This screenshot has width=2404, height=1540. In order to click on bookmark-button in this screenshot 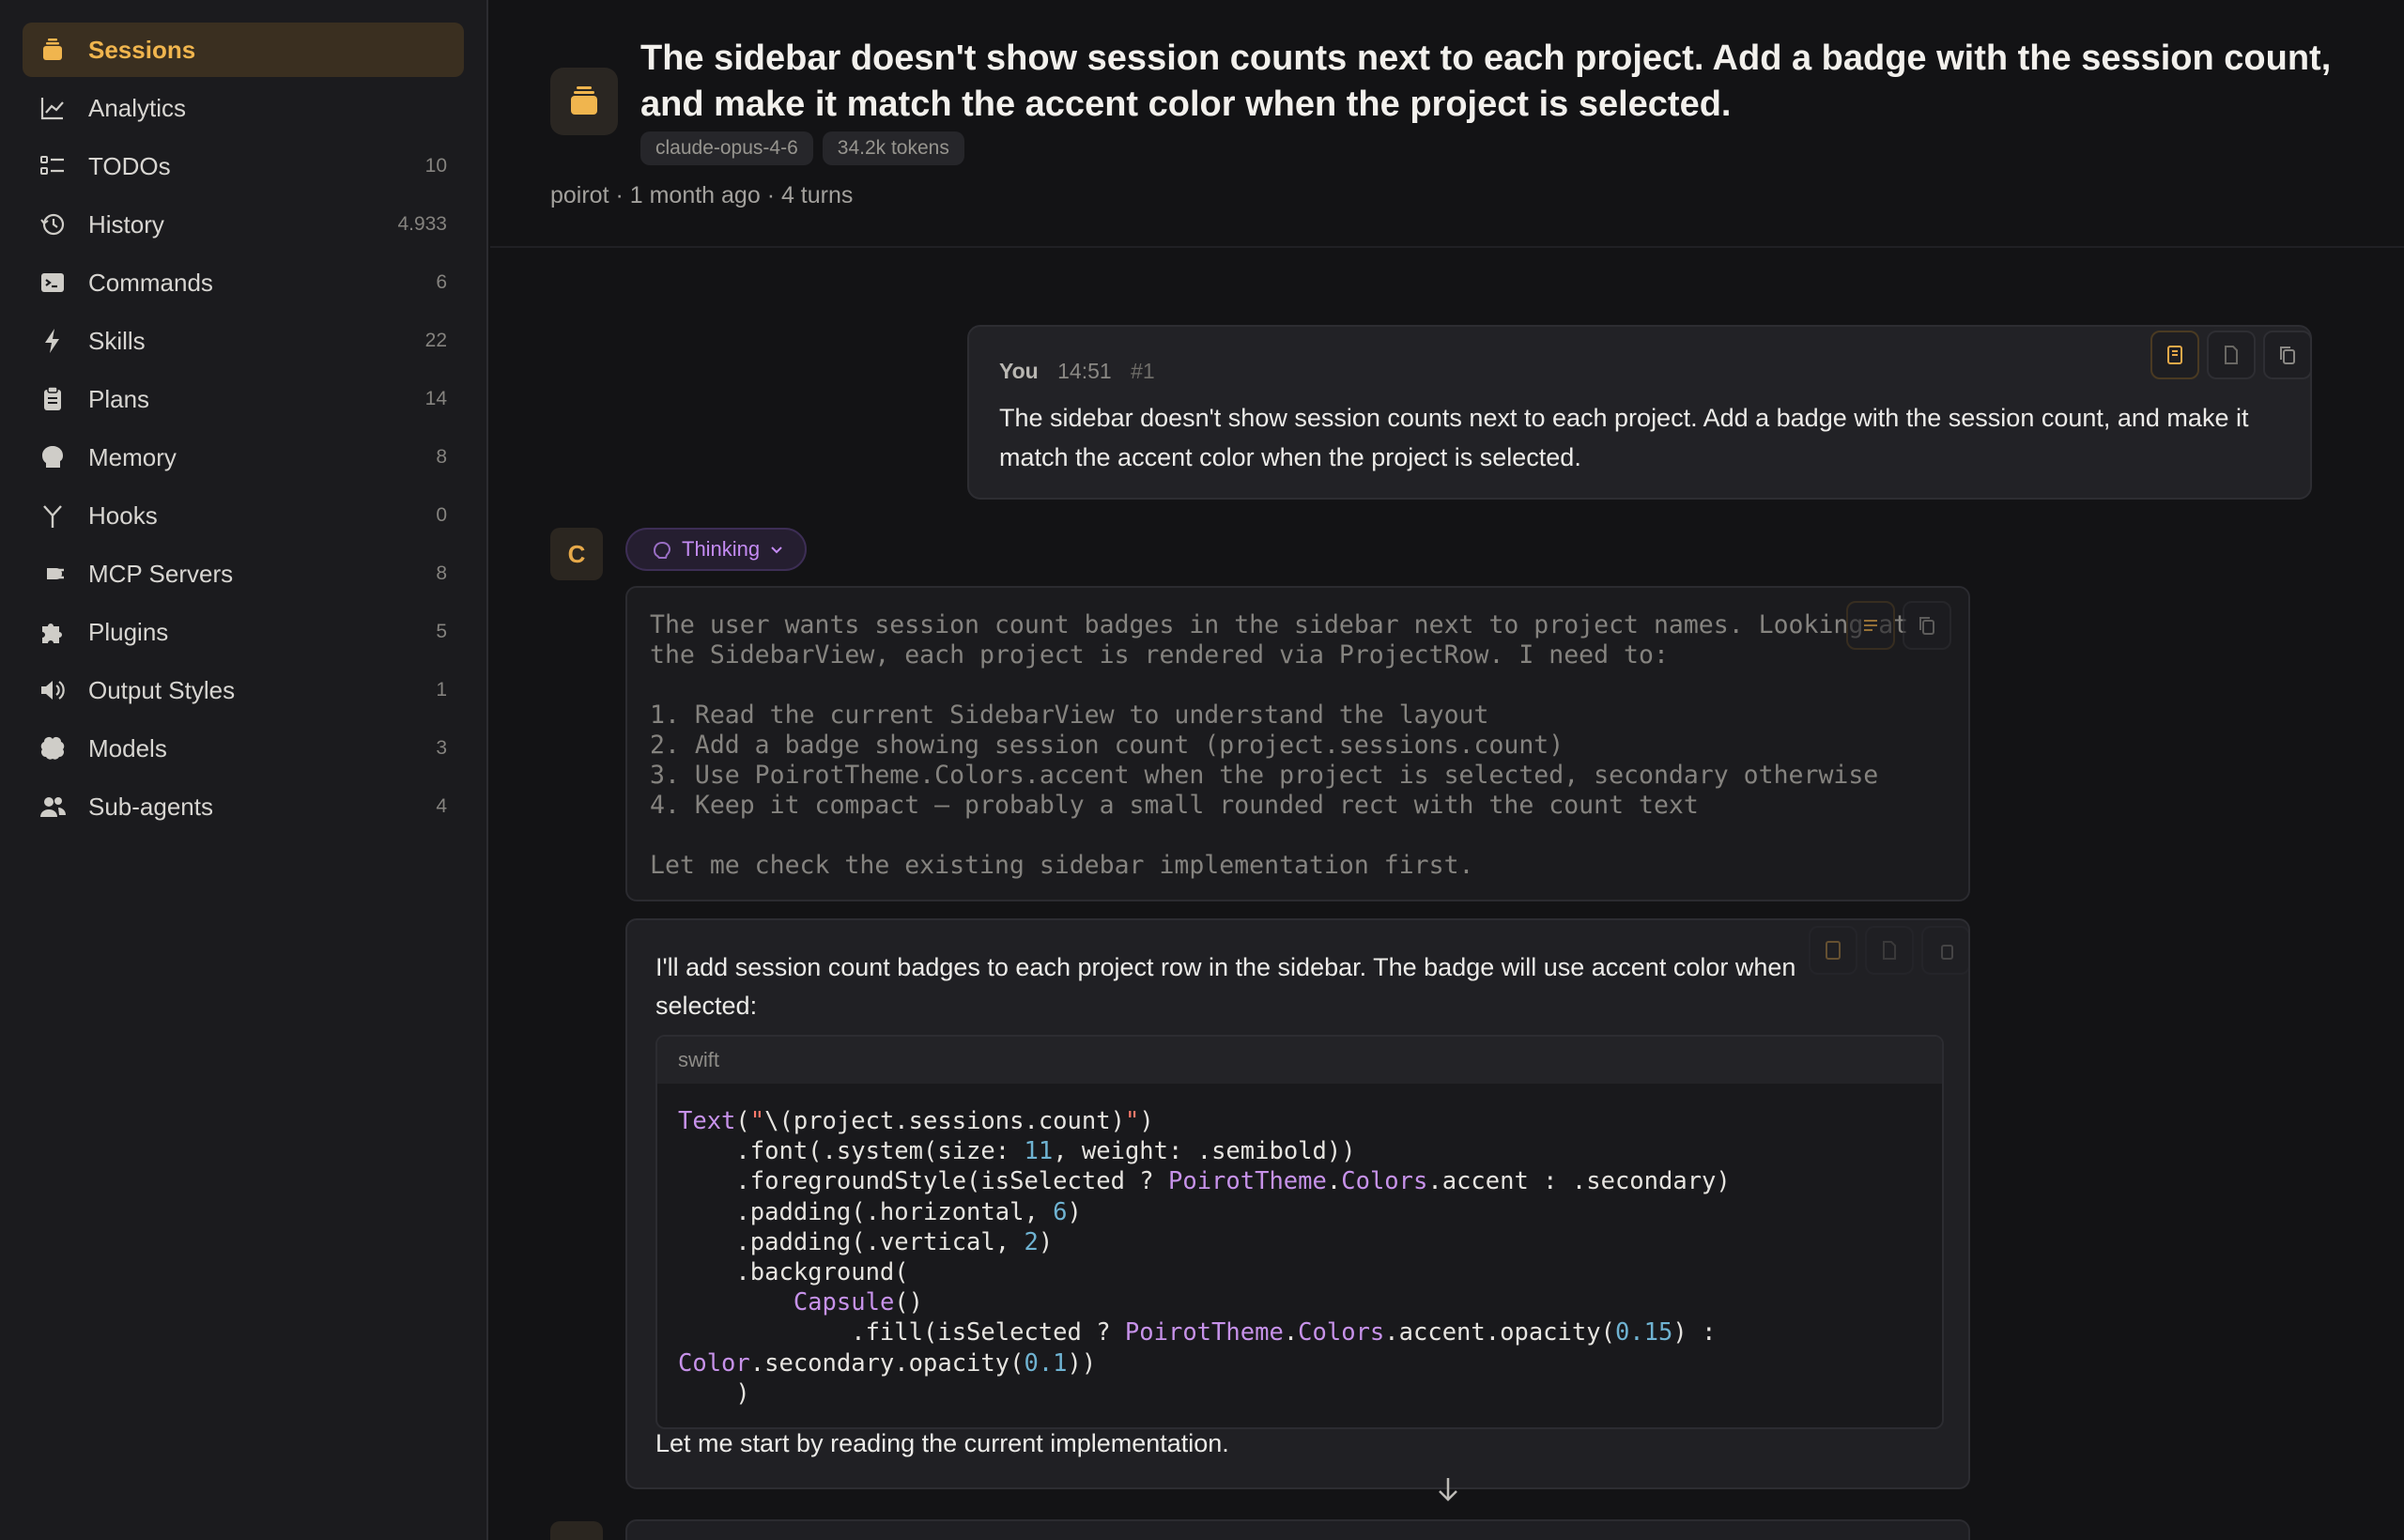, I will do `click(2174, 355)`.